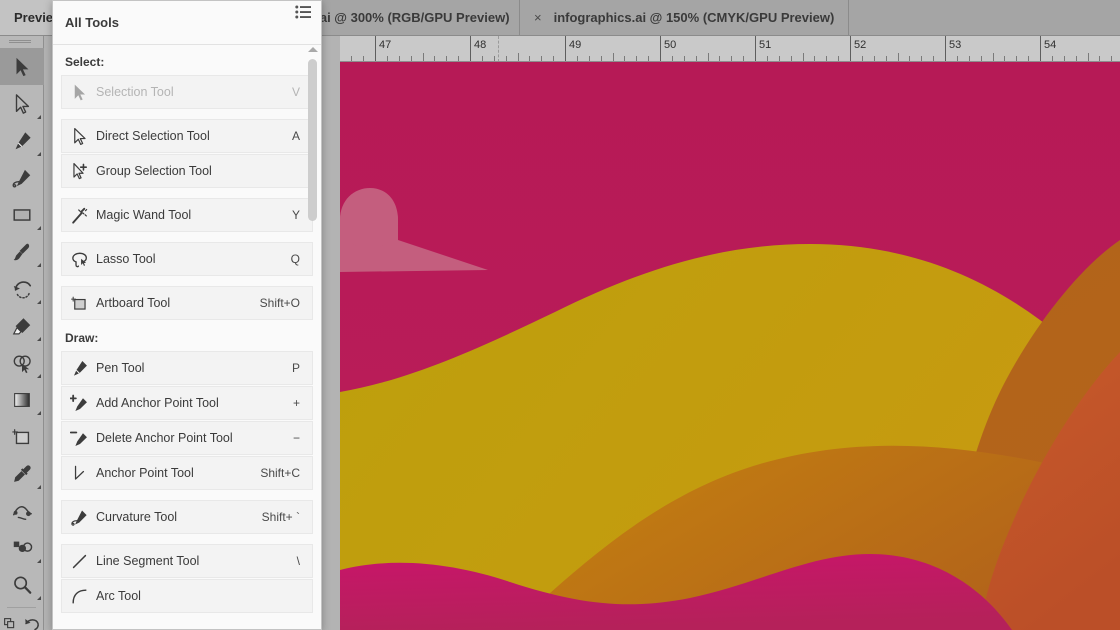  What do you see at coordinates (22, 399) in the screenshot?
I see `toolbar-gradient-tool-button` at bounding box center [22, 399].